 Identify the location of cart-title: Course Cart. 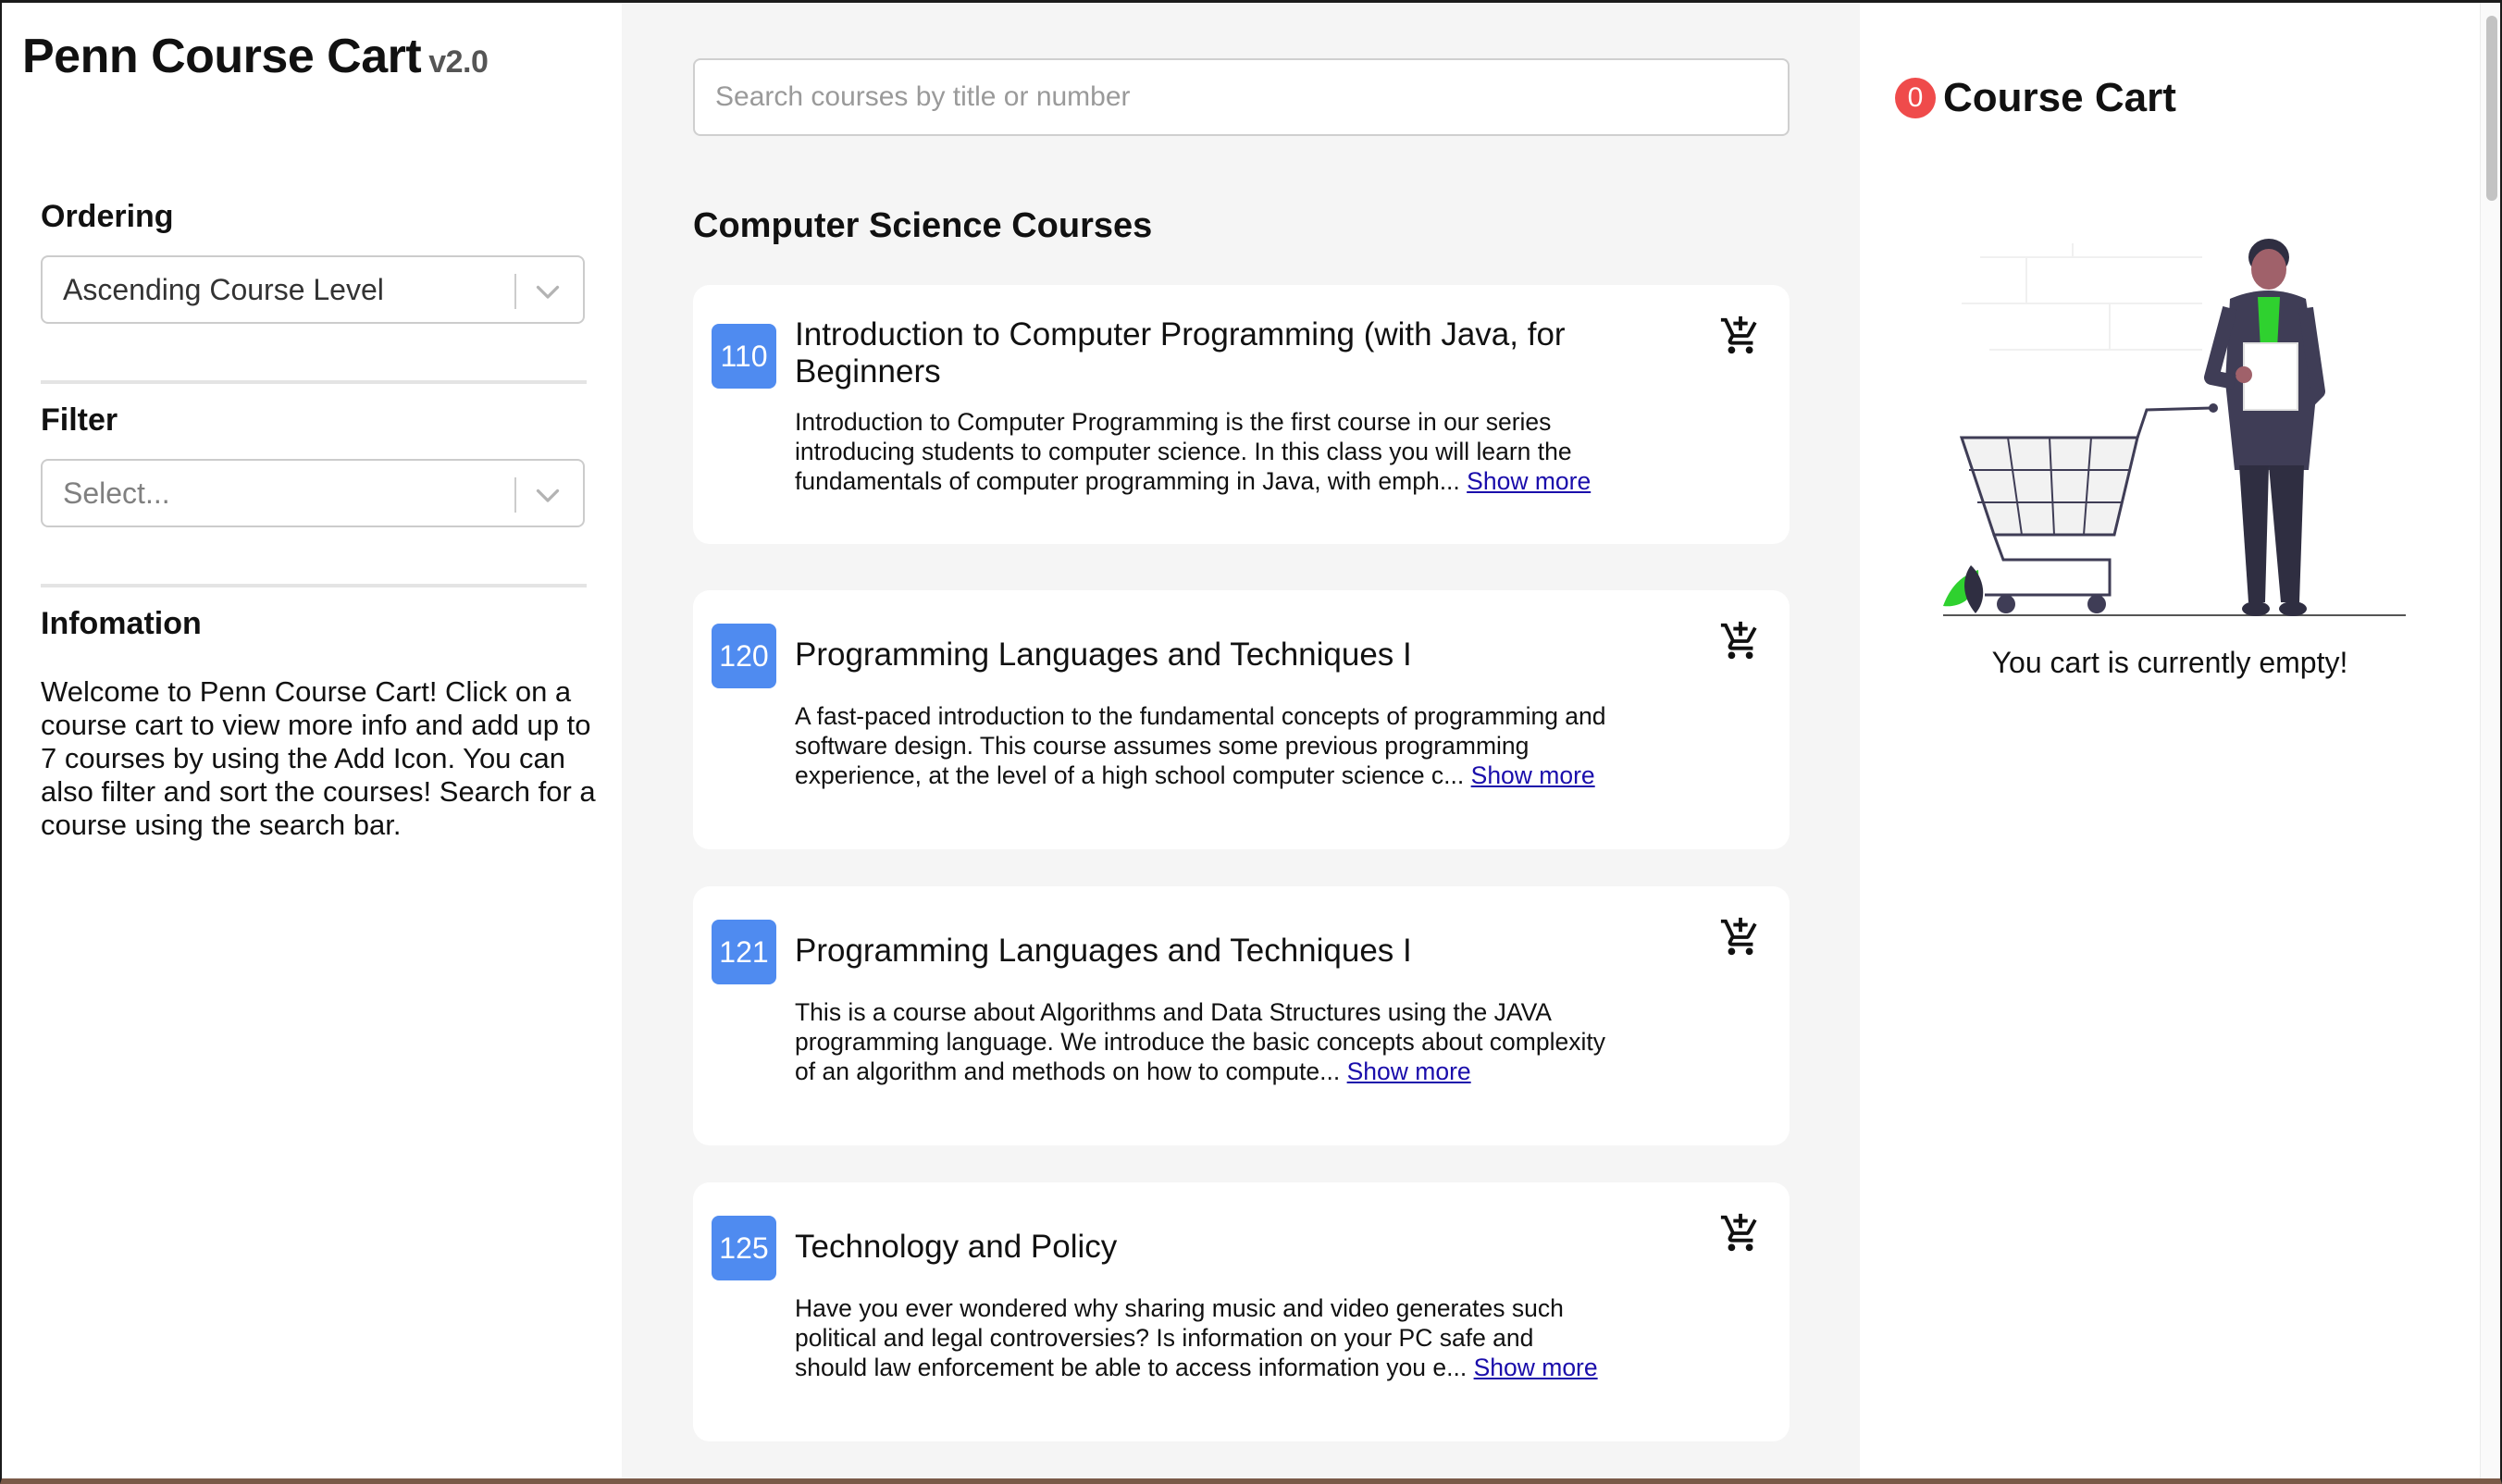
(2059, 98).